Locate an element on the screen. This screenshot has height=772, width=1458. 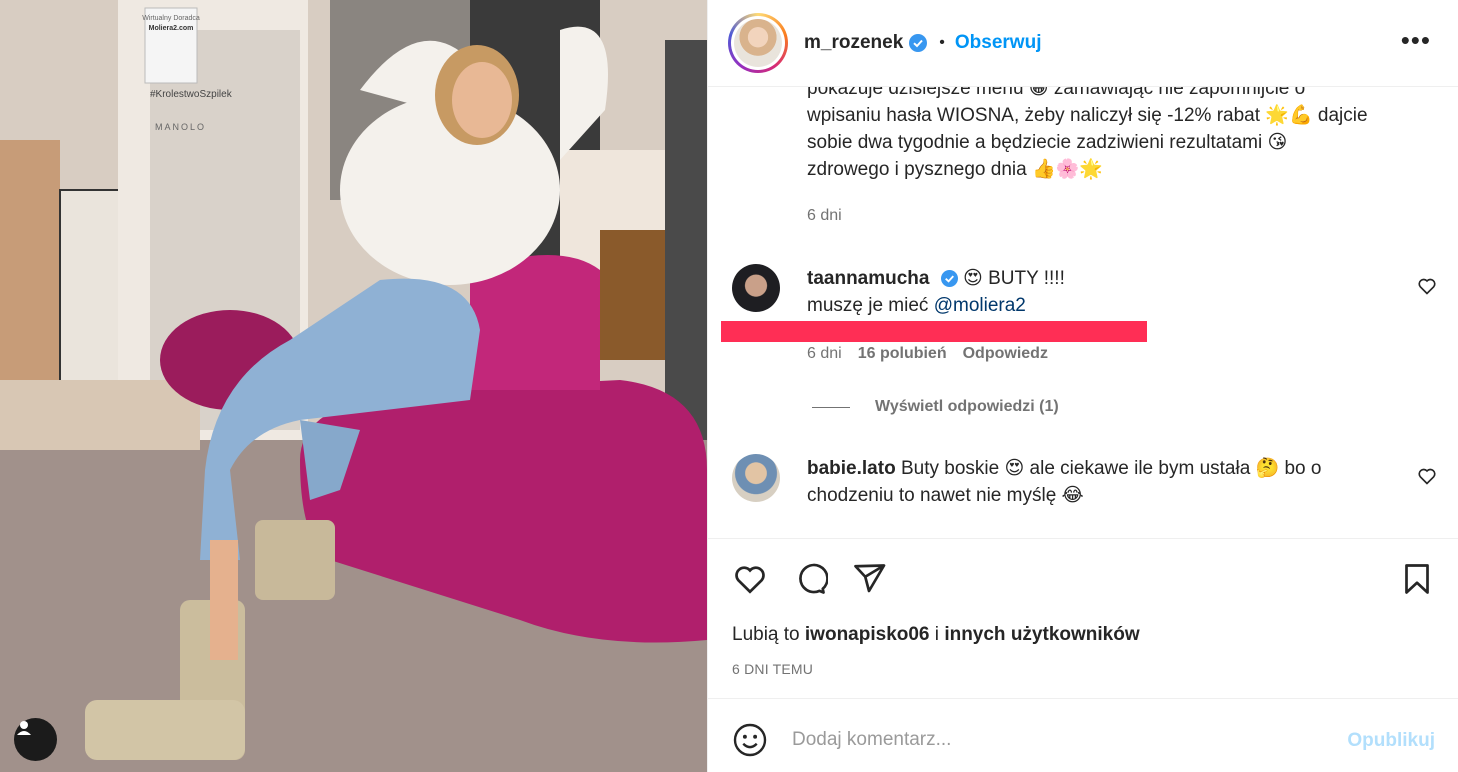
comment-text: 😍 BUTY !!!! is located at coordinates (1014, 278).